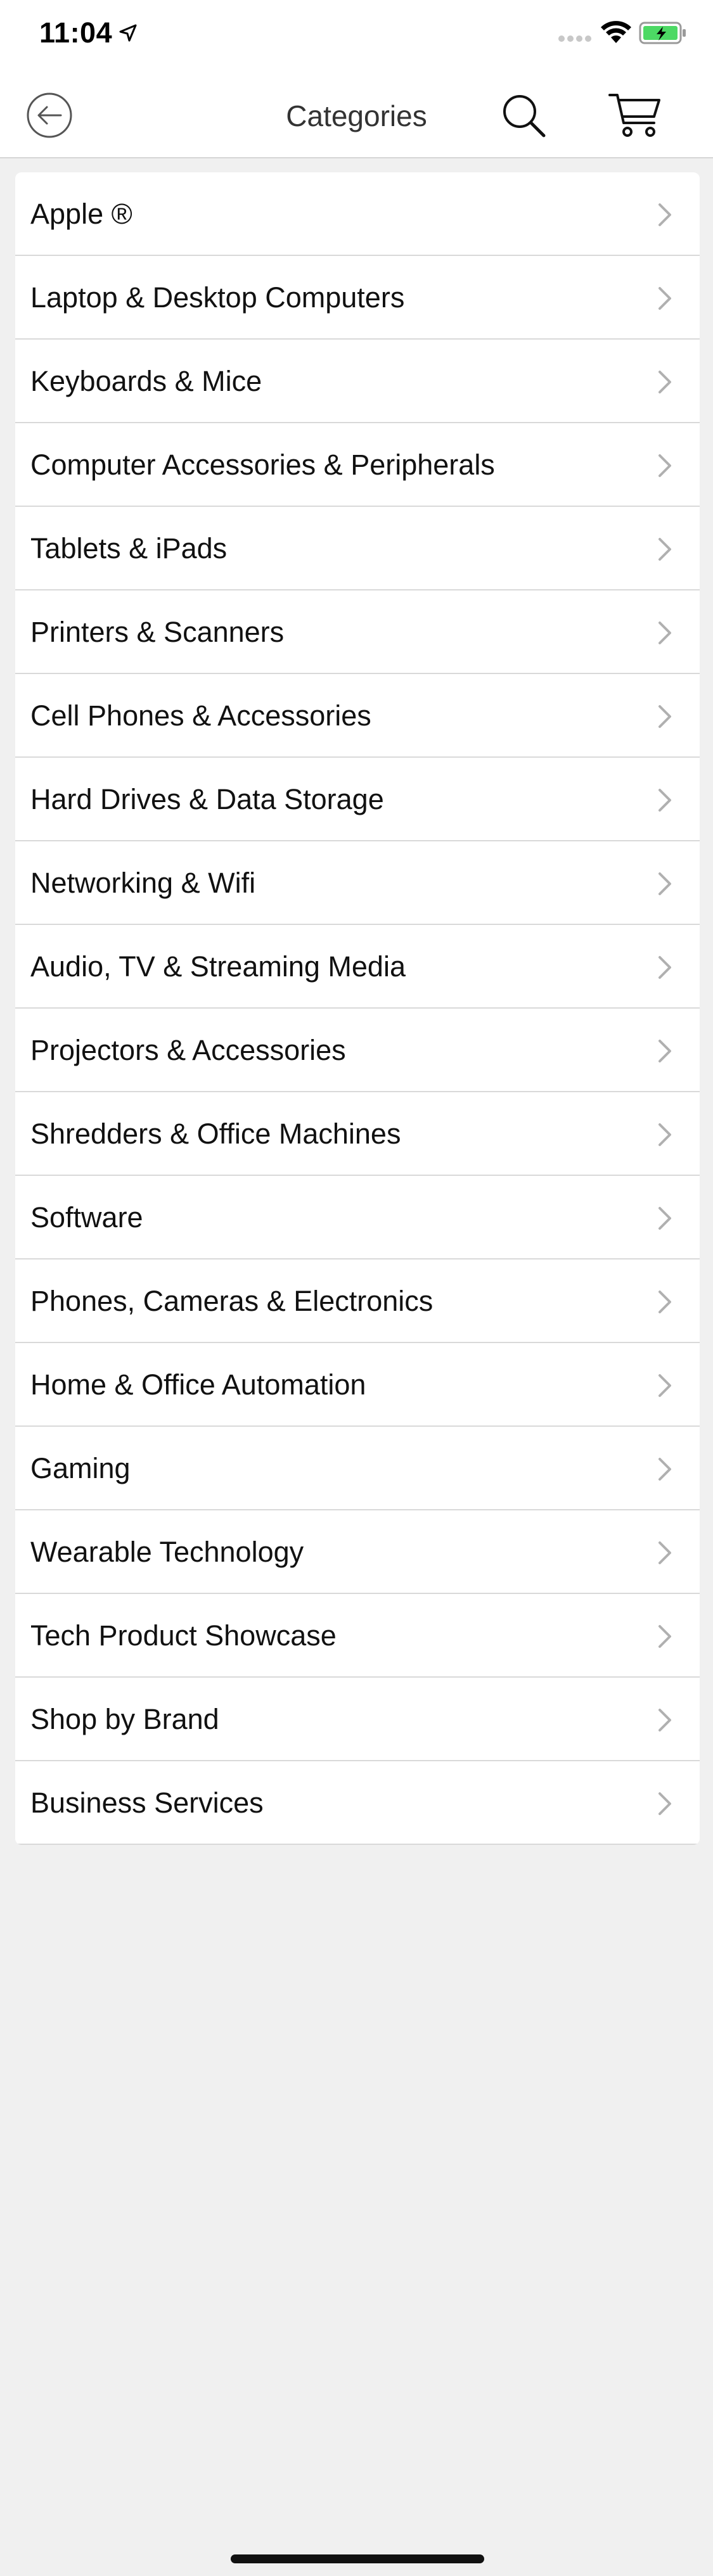  Describe the element at coordinates (147, 1803) in the screenshot. I see `category-label: Business Services` at that location.